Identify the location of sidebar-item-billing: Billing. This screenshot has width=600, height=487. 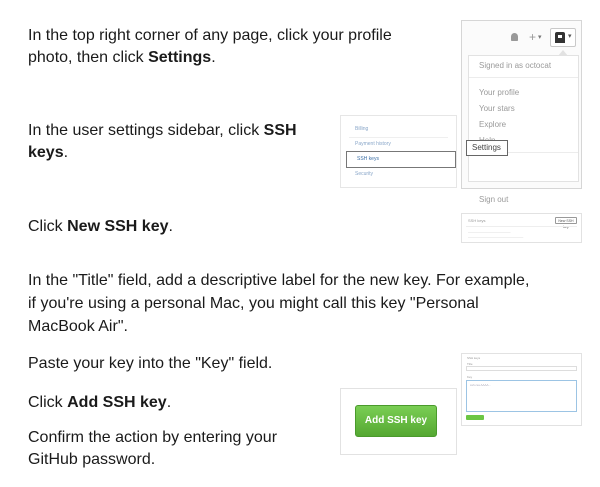
(361, 129).